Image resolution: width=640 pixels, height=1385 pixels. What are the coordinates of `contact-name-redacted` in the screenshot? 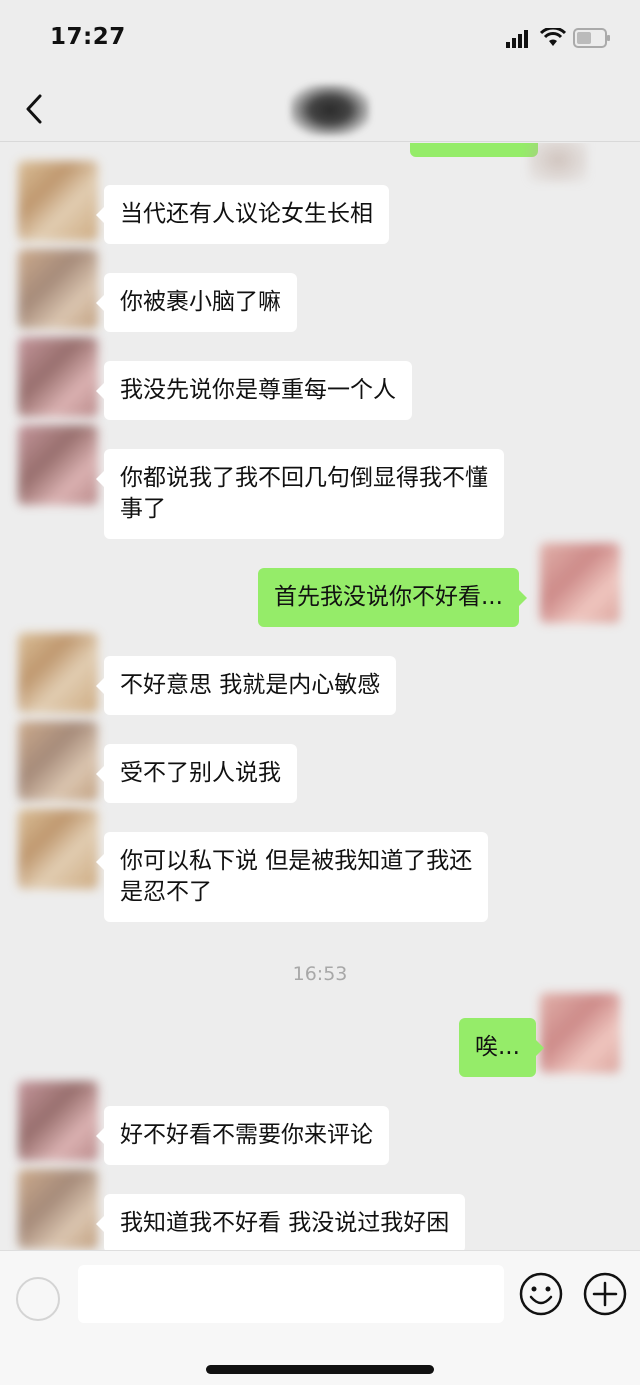 It's located at (330, 110).